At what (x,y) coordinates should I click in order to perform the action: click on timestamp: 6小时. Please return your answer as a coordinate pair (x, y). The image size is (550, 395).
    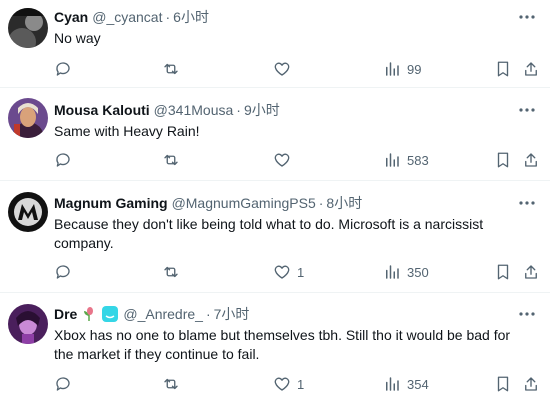
    Looking at the image, I should click on (191, 17).